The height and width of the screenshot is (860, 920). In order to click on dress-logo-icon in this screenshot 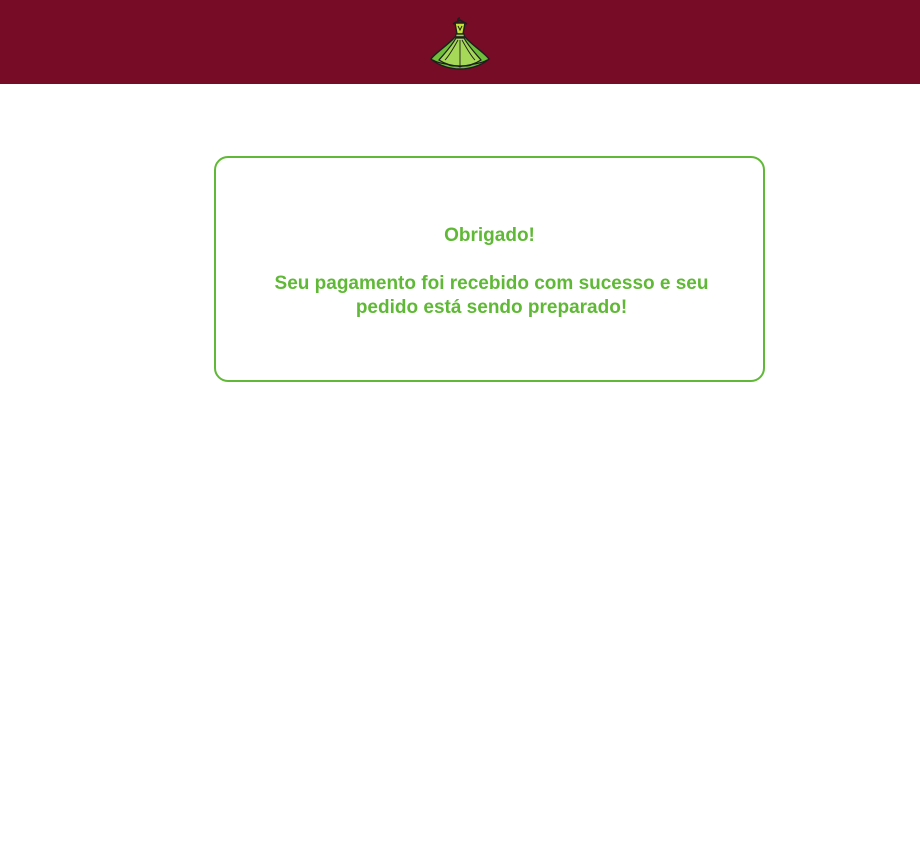, I will do `click(460, 44)`.